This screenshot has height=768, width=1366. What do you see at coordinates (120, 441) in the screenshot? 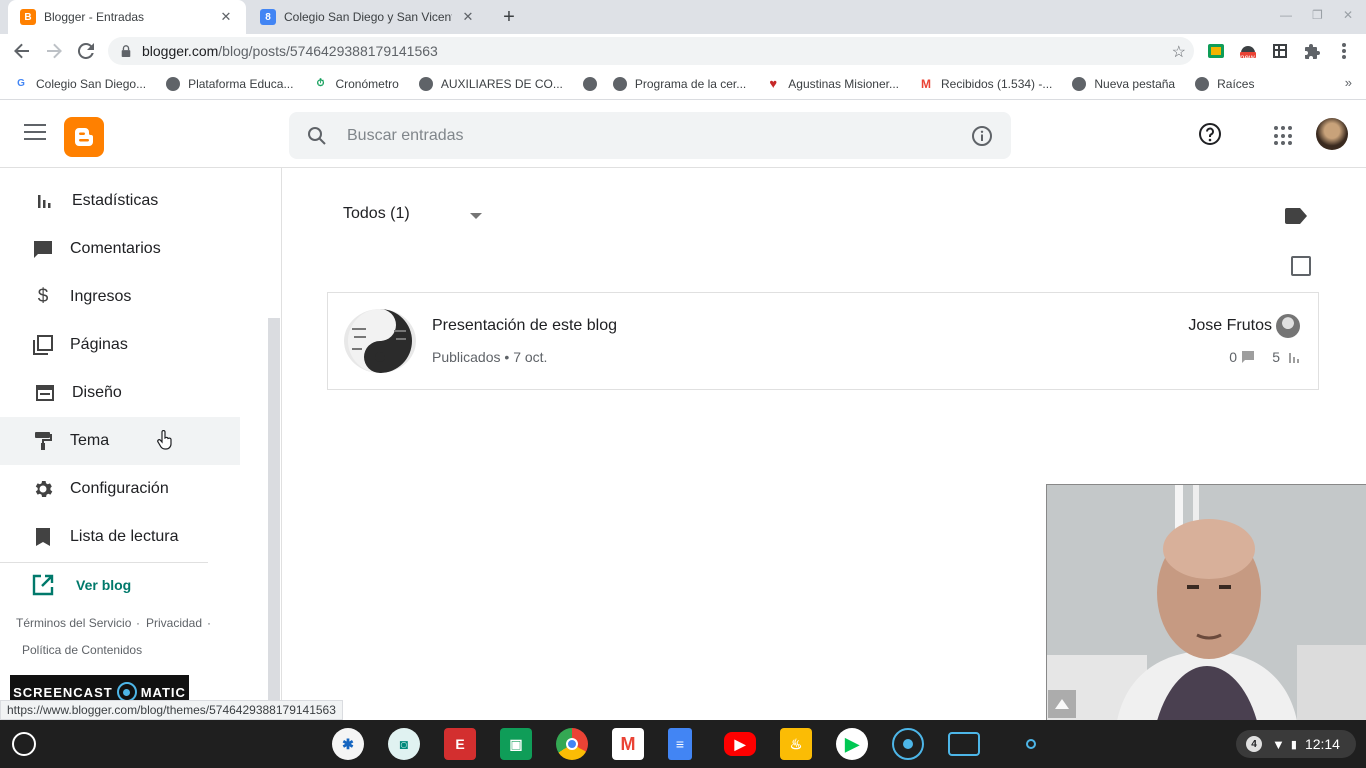
I see `sidebar-item-tema: Tema` at bounding box center [120, 441].